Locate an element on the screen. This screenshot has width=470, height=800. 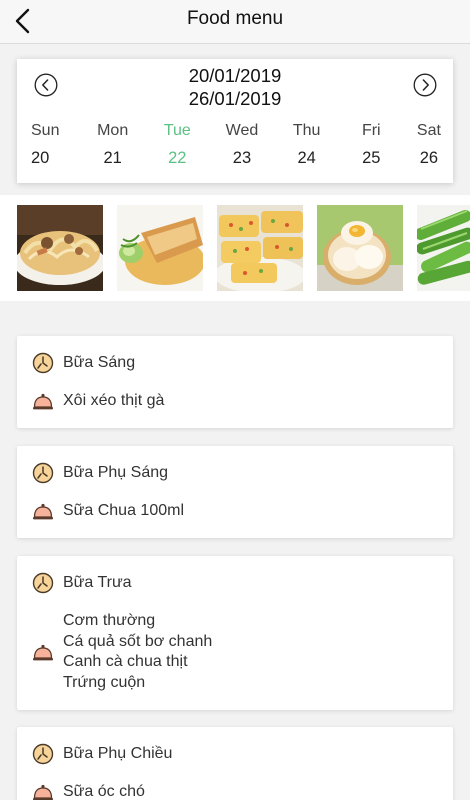
day-mon: Mon 21 is located at coordinates (113, 144).